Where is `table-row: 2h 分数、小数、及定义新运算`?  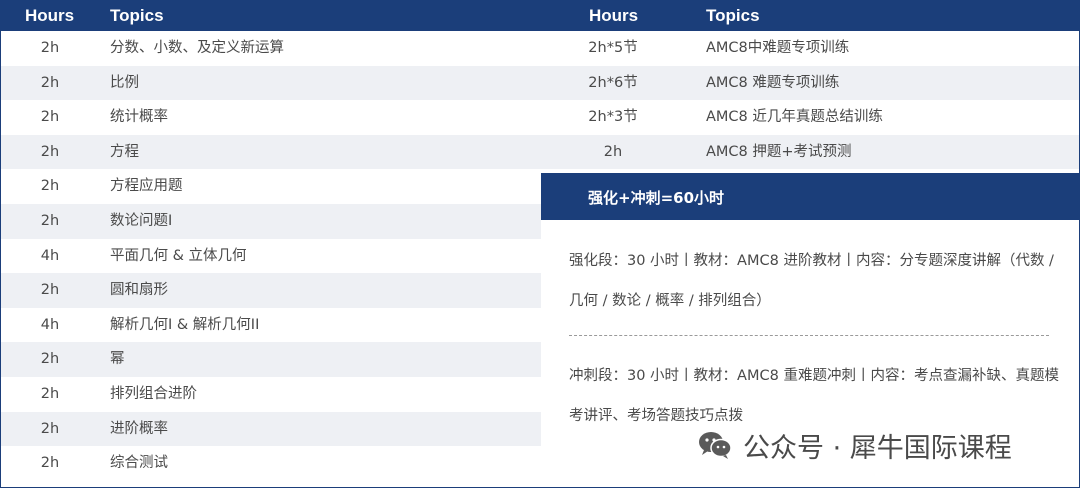 table-row: 2h 分数、小数、及定义新运算 is located at coordinates (271, 48).